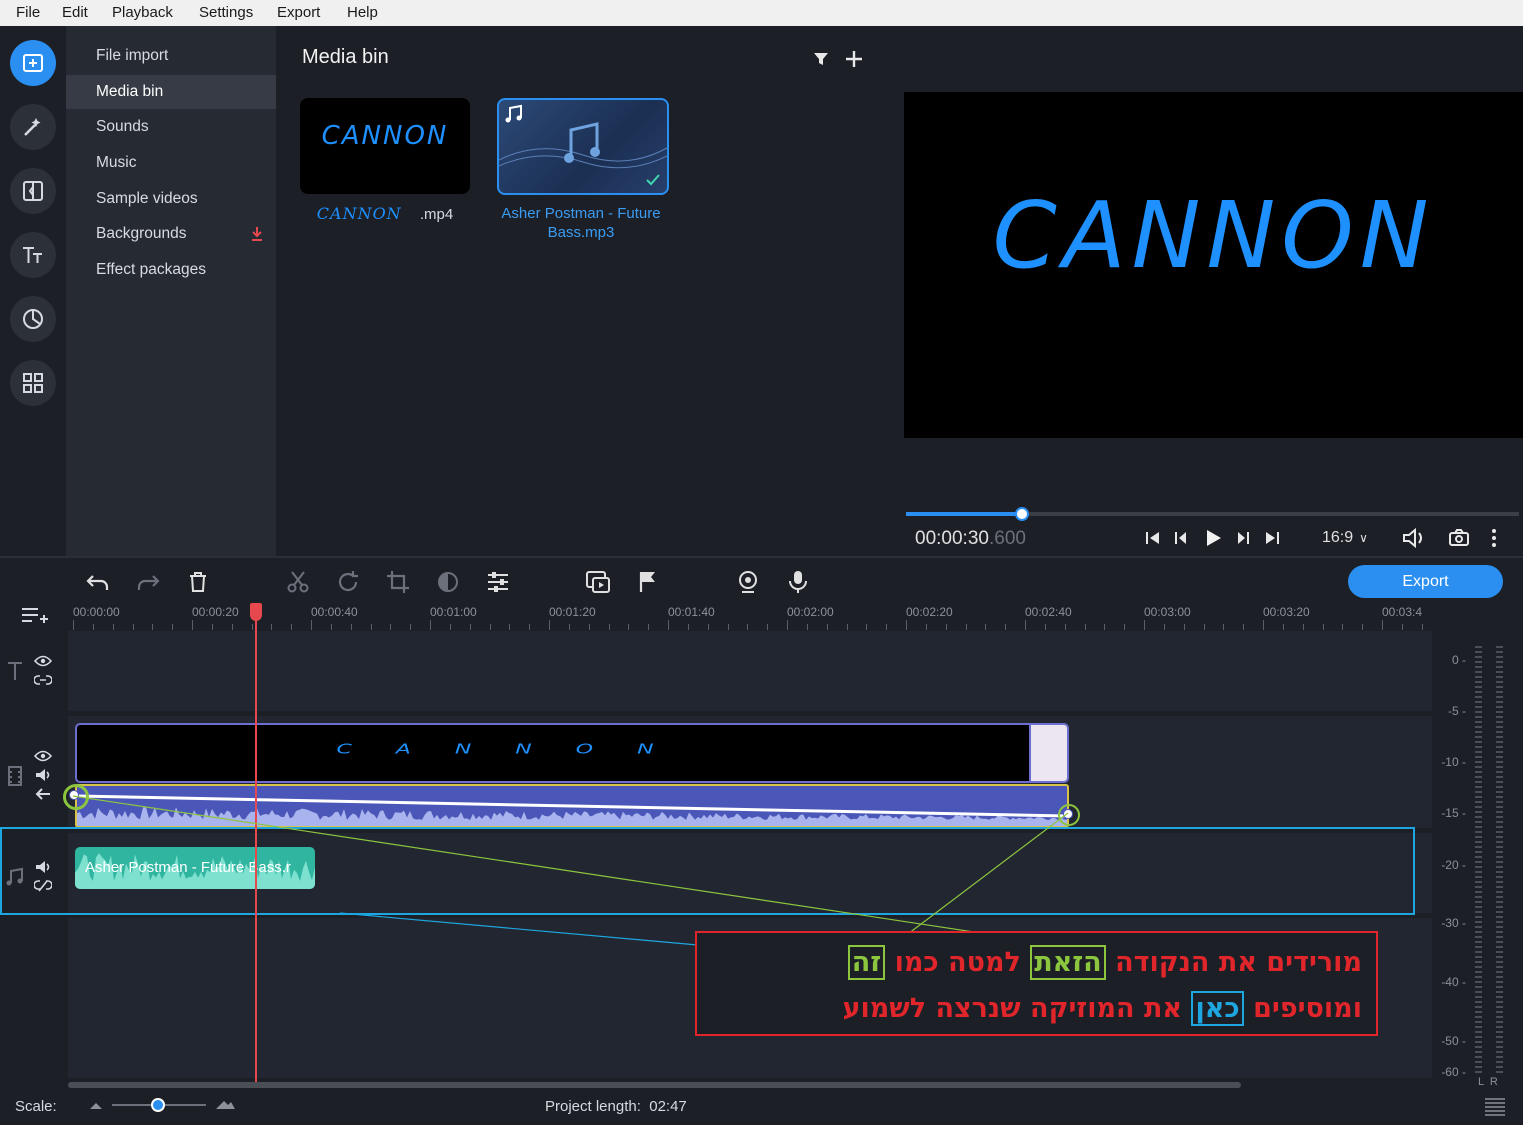  Describe the element at coordinates (171, 163) in the screenshot. I see `category-music: Music` at that location.